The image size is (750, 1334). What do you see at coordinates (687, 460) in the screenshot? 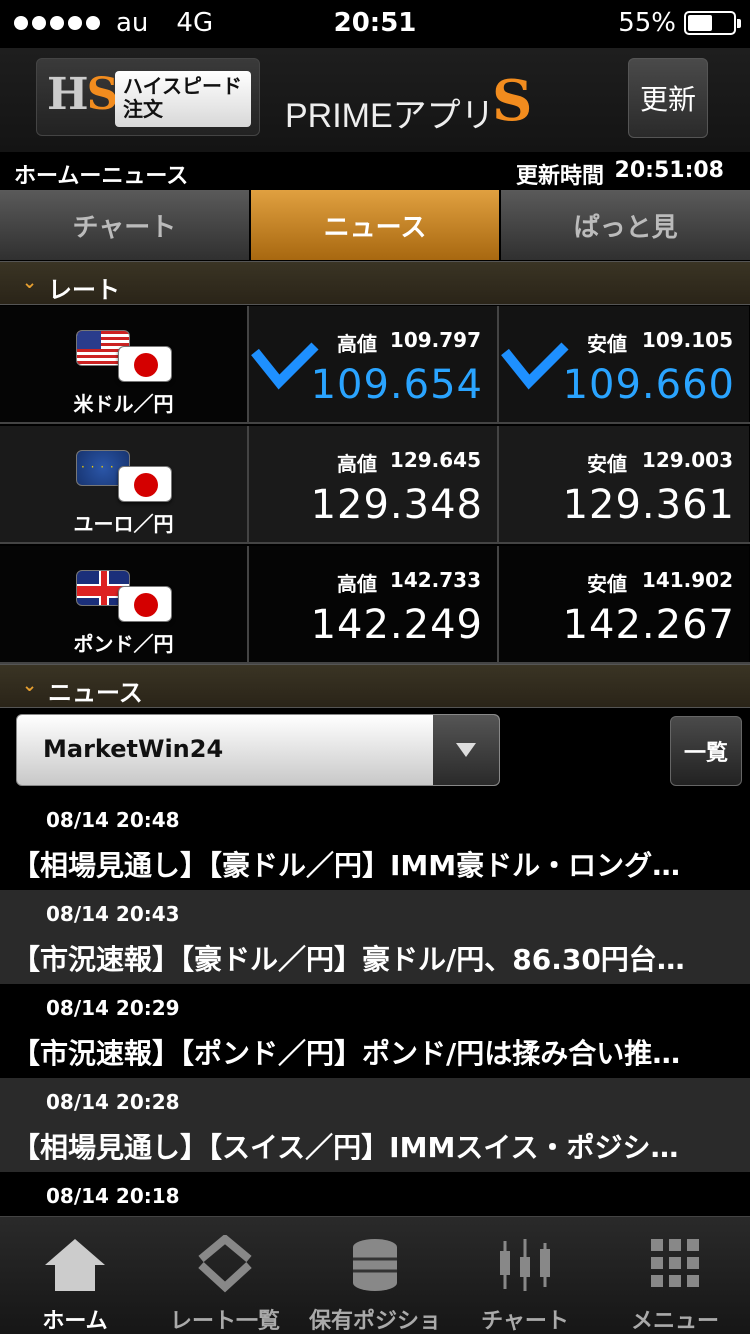
I see `low-value: 129.003` at bounding box center [687, 460].